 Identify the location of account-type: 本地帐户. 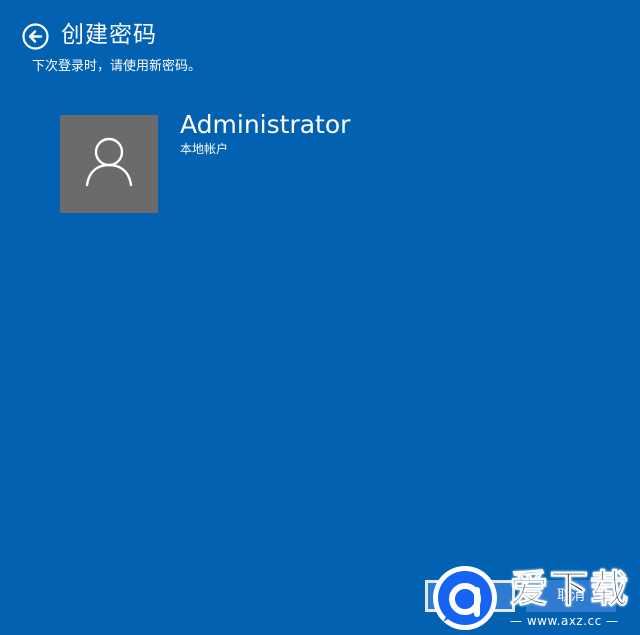
(204, 149).